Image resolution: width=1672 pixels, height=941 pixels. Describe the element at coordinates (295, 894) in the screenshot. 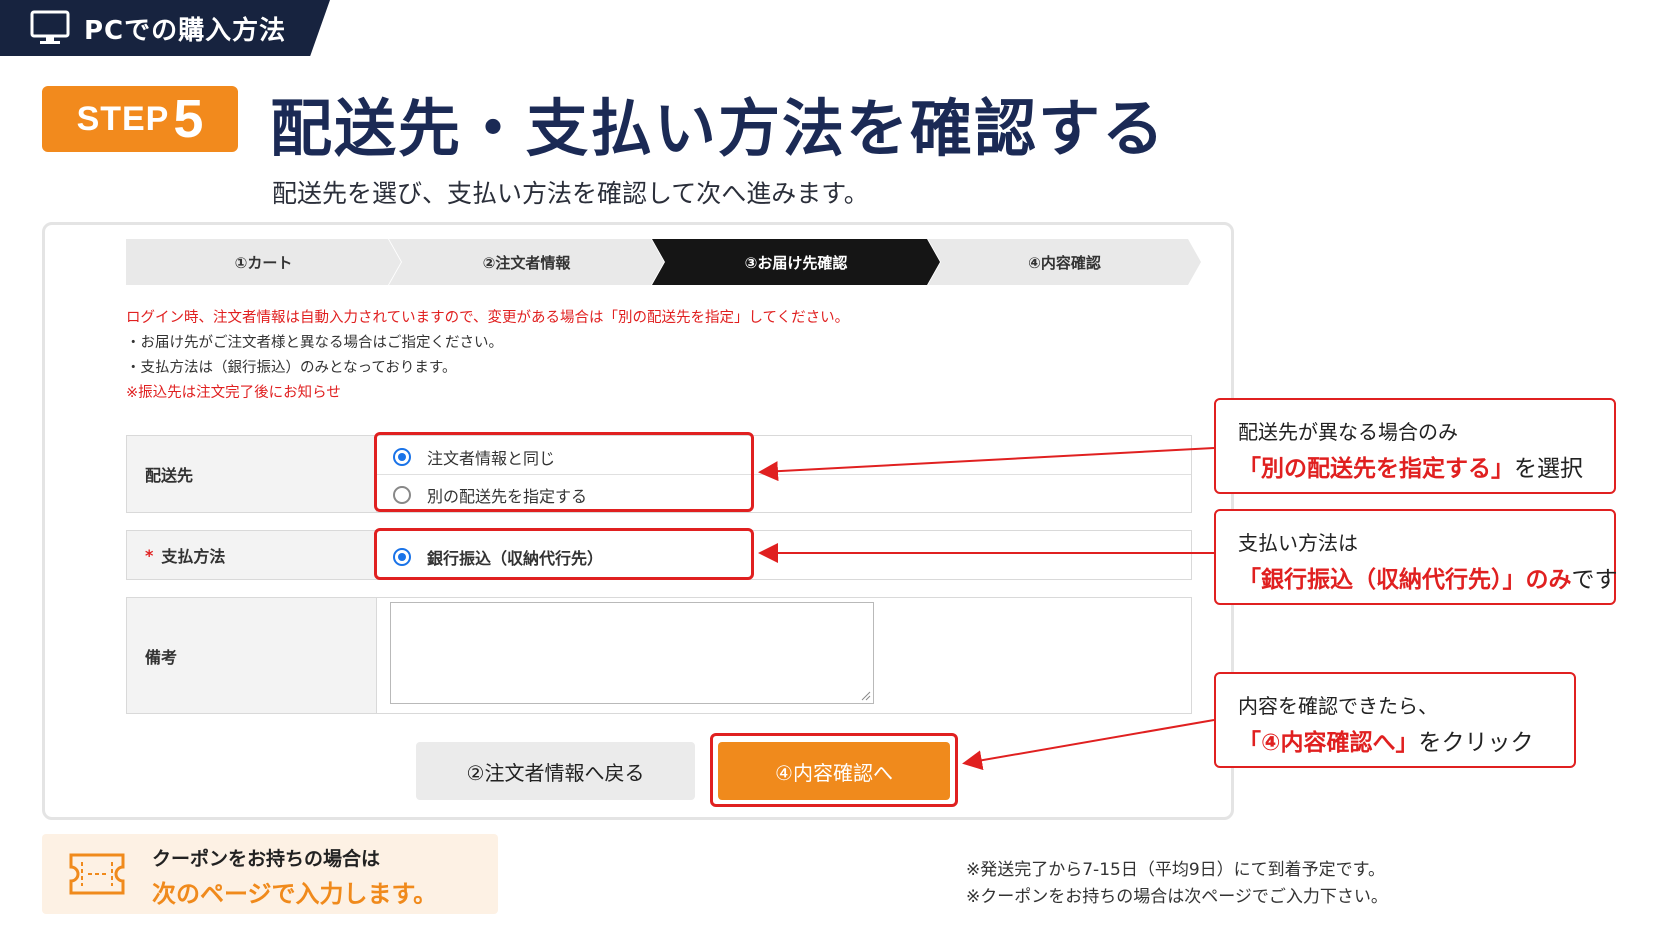

I see `coupon-line2: 次のページで入力します。` at that location.